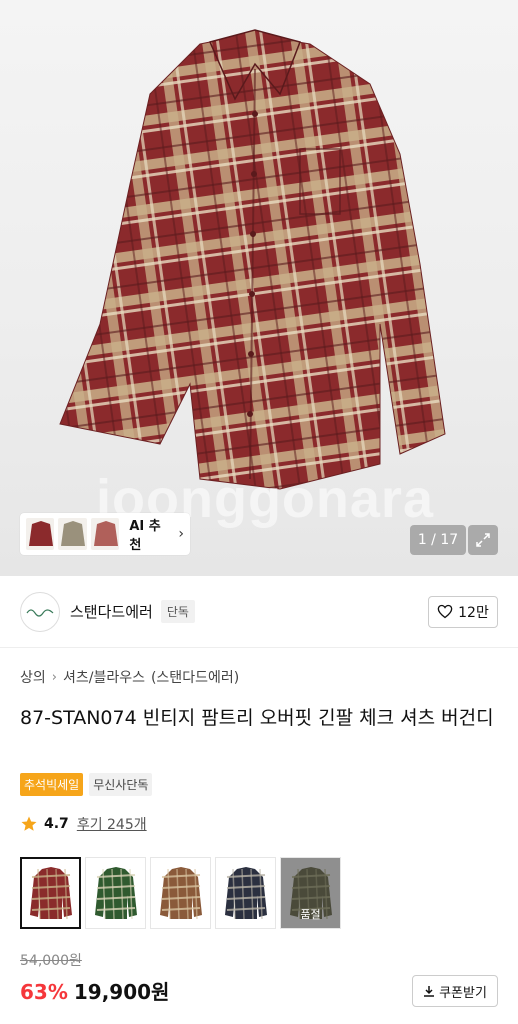  I want to click on color-options: 품절, so click(180, 893).